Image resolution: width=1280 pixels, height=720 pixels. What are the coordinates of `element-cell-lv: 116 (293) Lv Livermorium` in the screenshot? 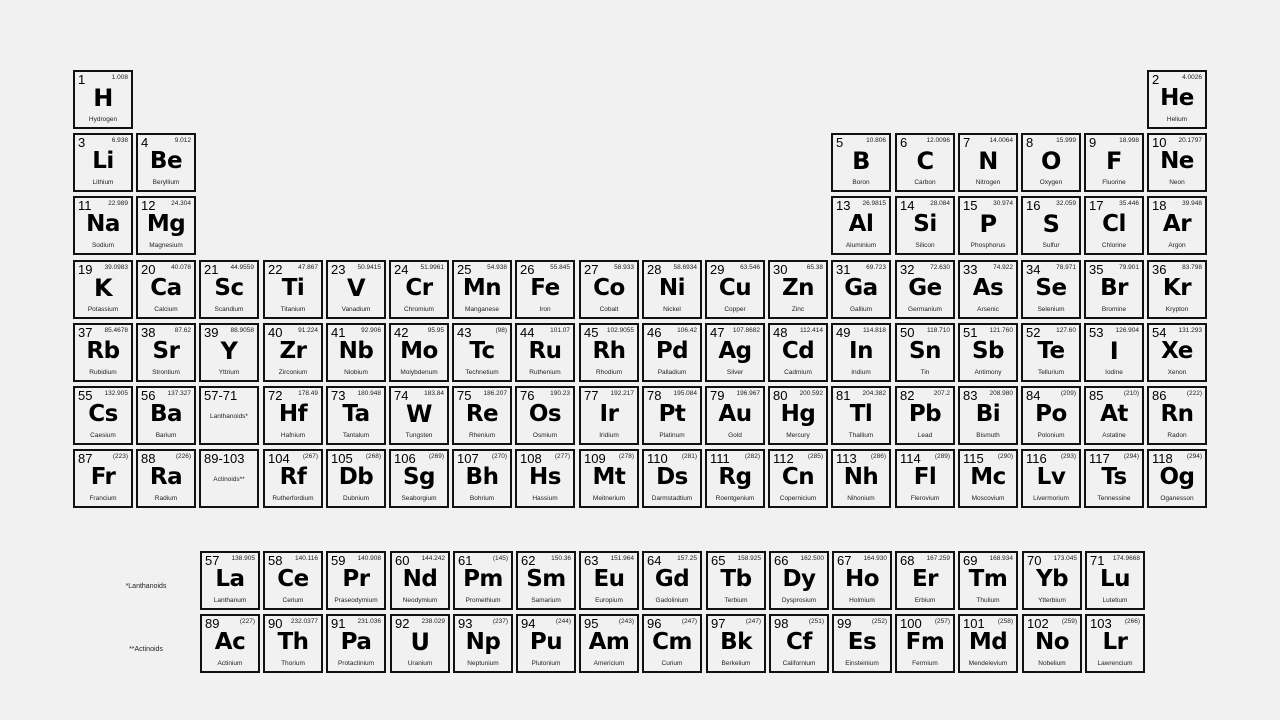 It's located at (1051, 478).